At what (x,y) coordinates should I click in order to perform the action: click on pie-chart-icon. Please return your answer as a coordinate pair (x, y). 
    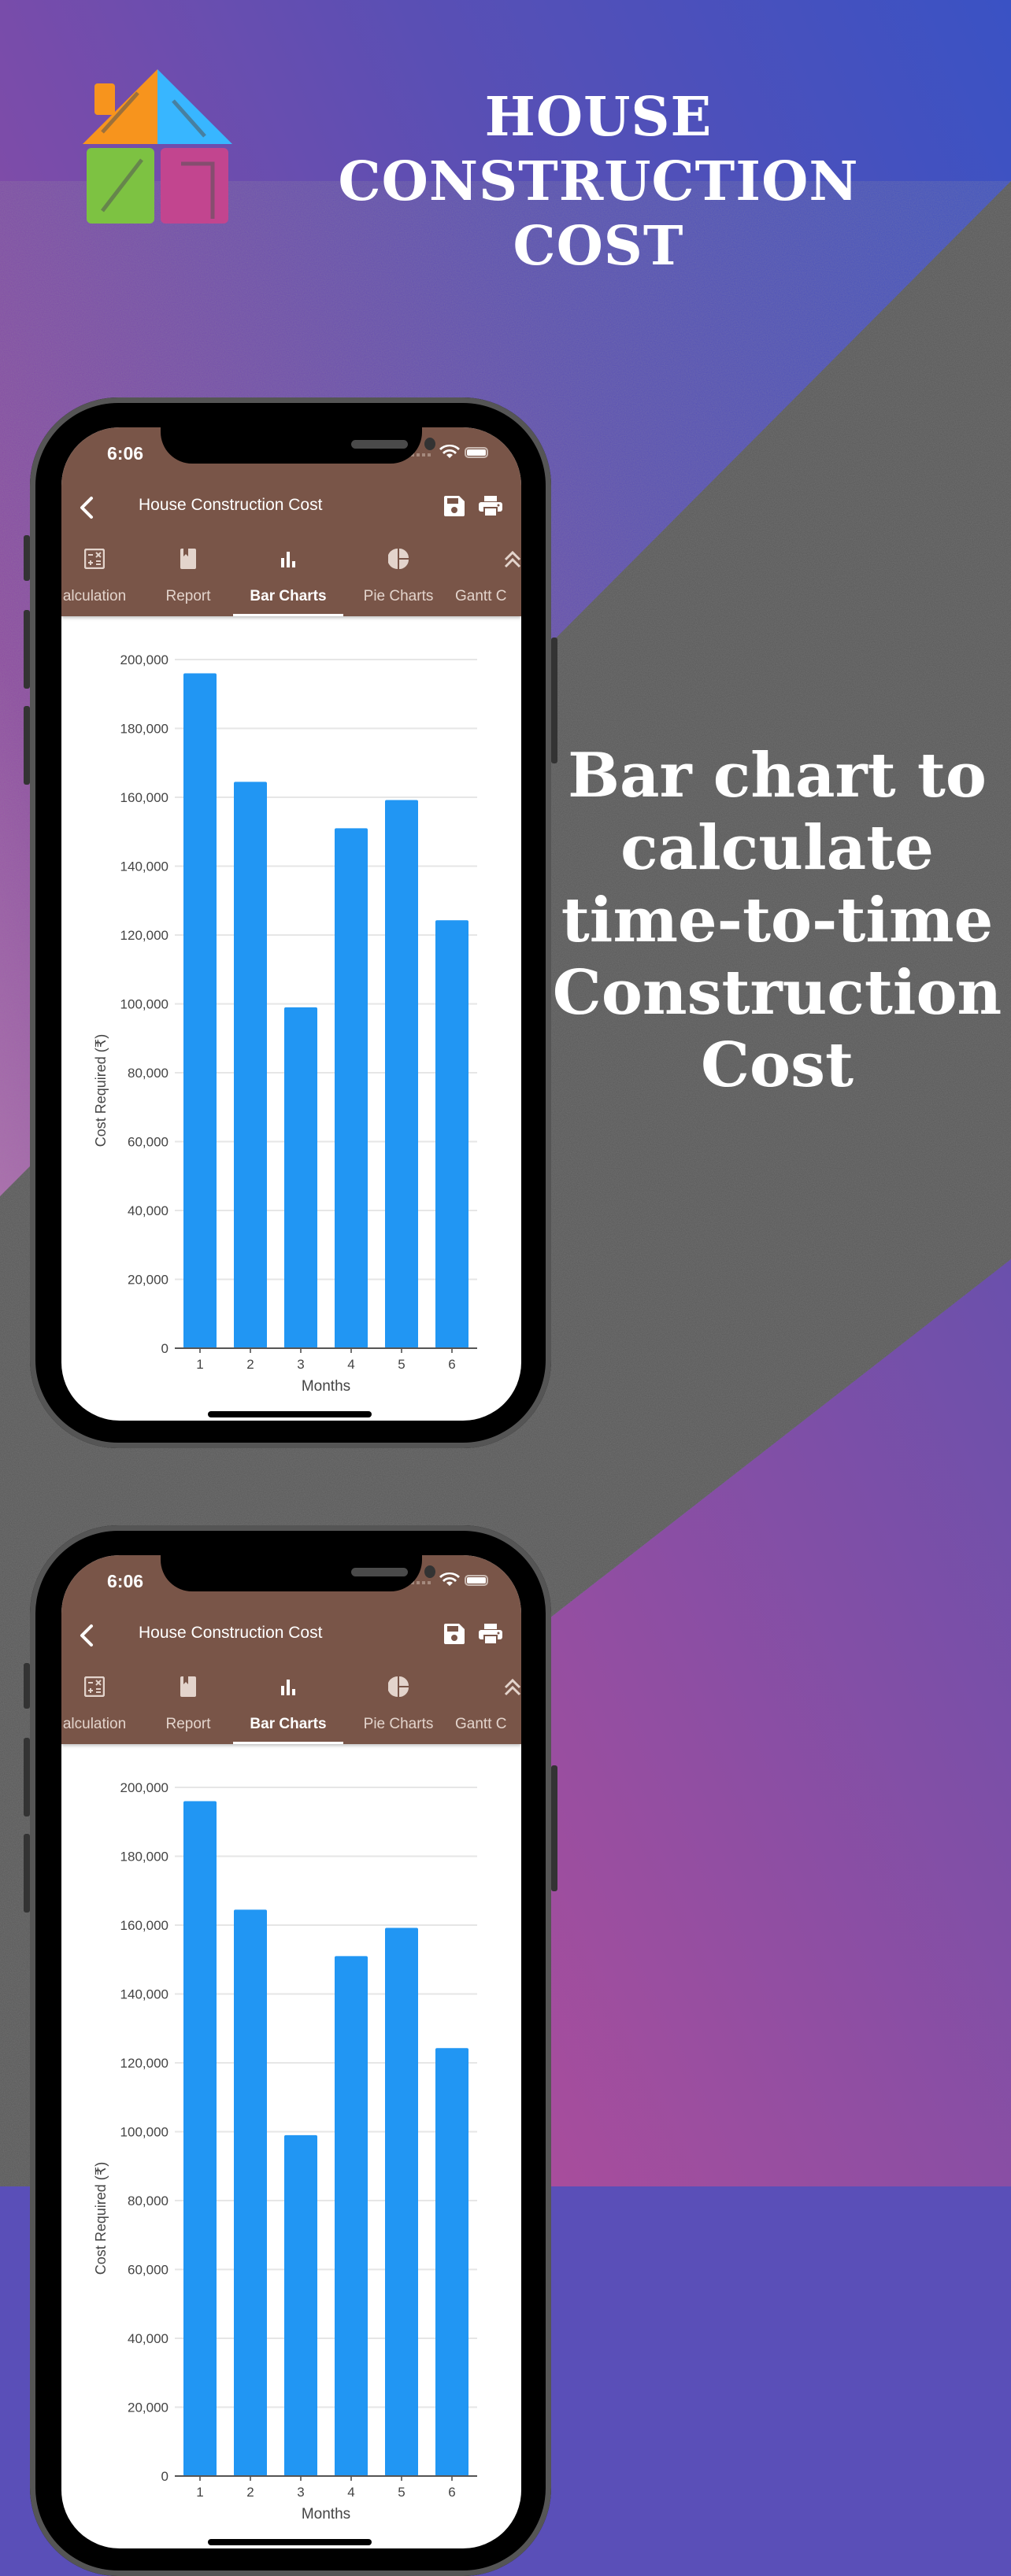
    Looking at the image, I should click on (398, 559).